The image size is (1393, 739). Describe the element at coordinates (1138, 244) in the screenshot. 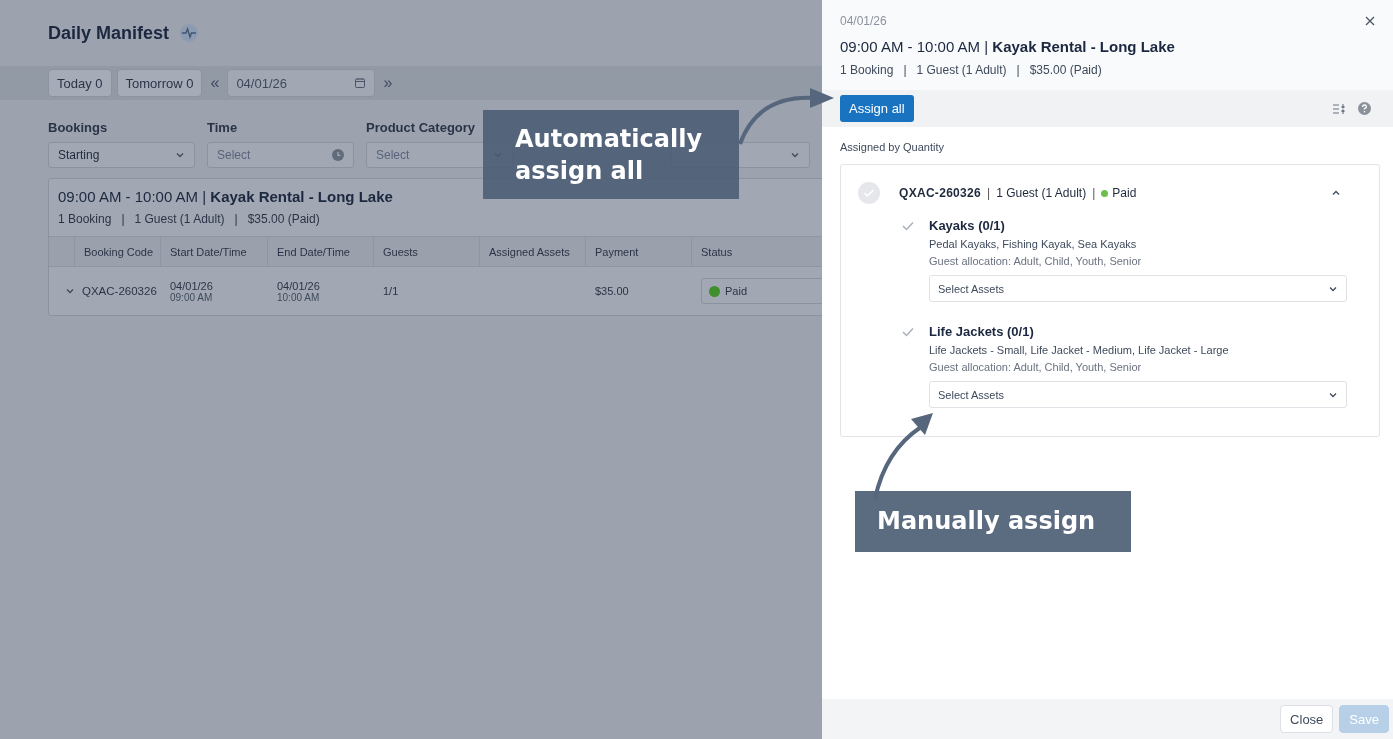

I see `asset-list: Pedal Kayaks, Fishing Kayak, Sea Kayaks` at that location.